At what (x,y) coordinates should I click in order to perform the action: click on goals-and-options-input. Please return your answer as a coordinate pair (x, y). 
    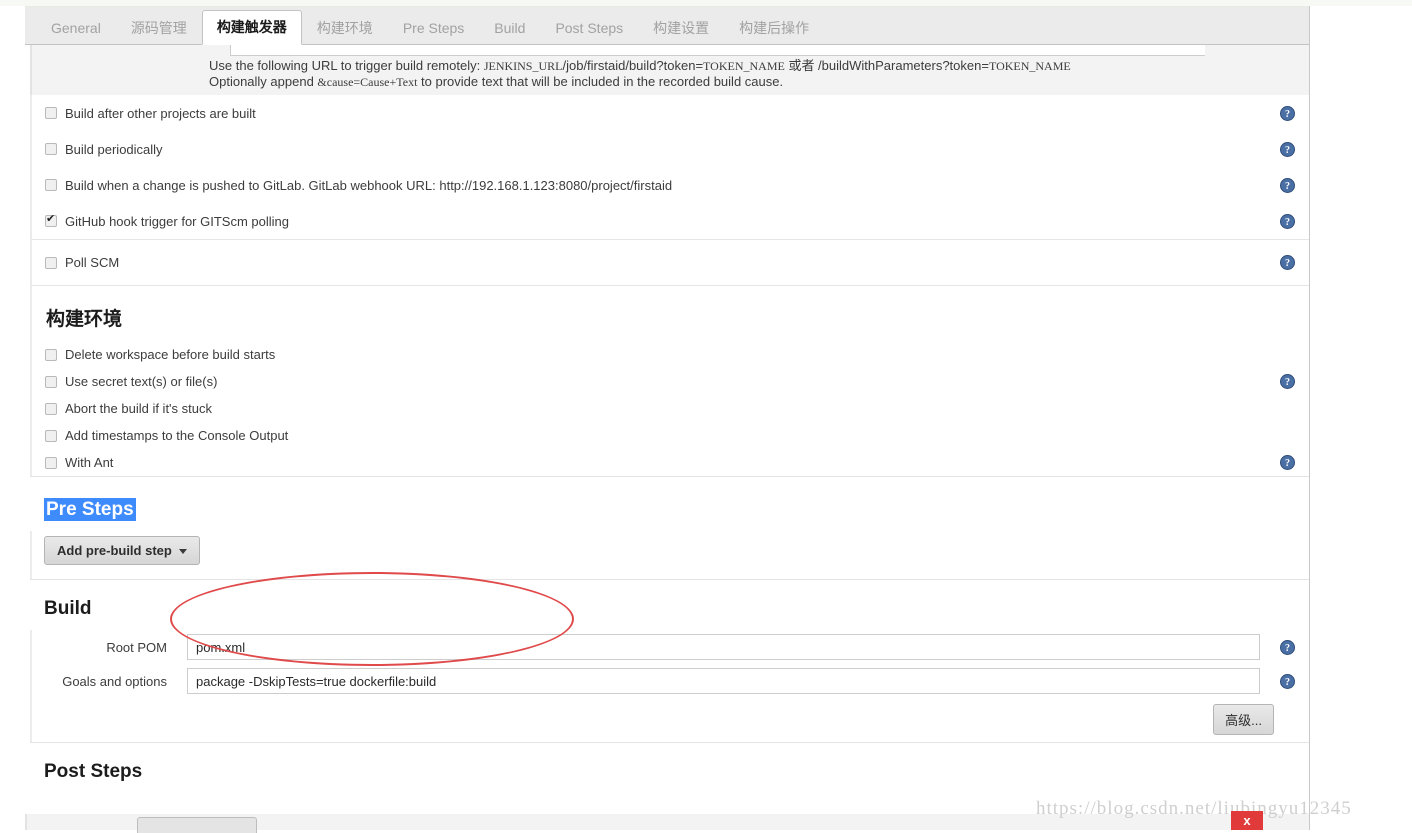
    Looking at the image, I should click on (723, 681).